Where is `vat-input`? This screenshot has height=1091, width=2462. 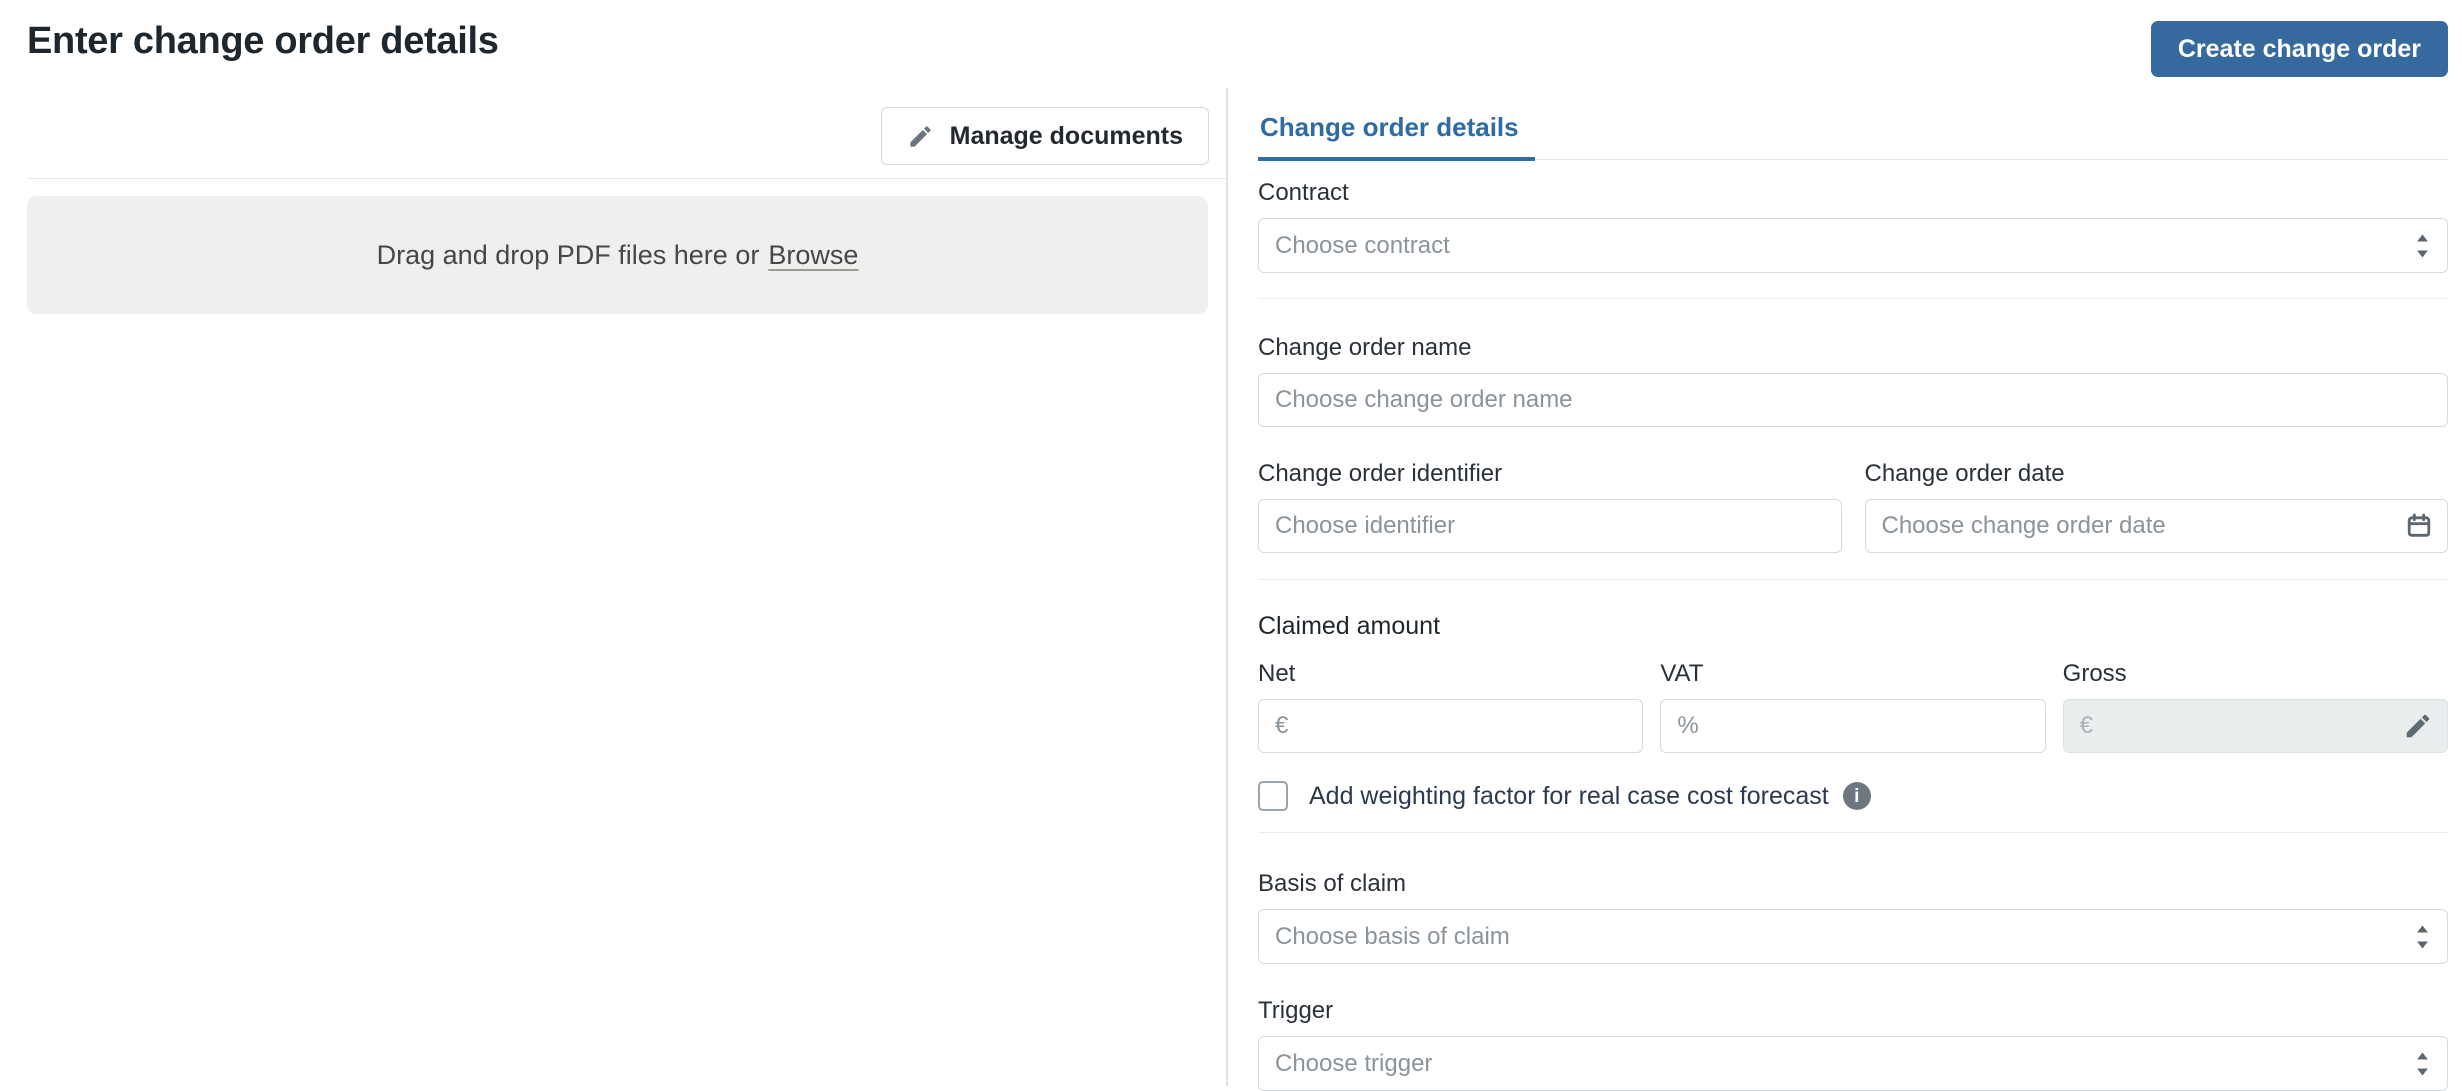
vat-input is located at coordinates (1853, 726).